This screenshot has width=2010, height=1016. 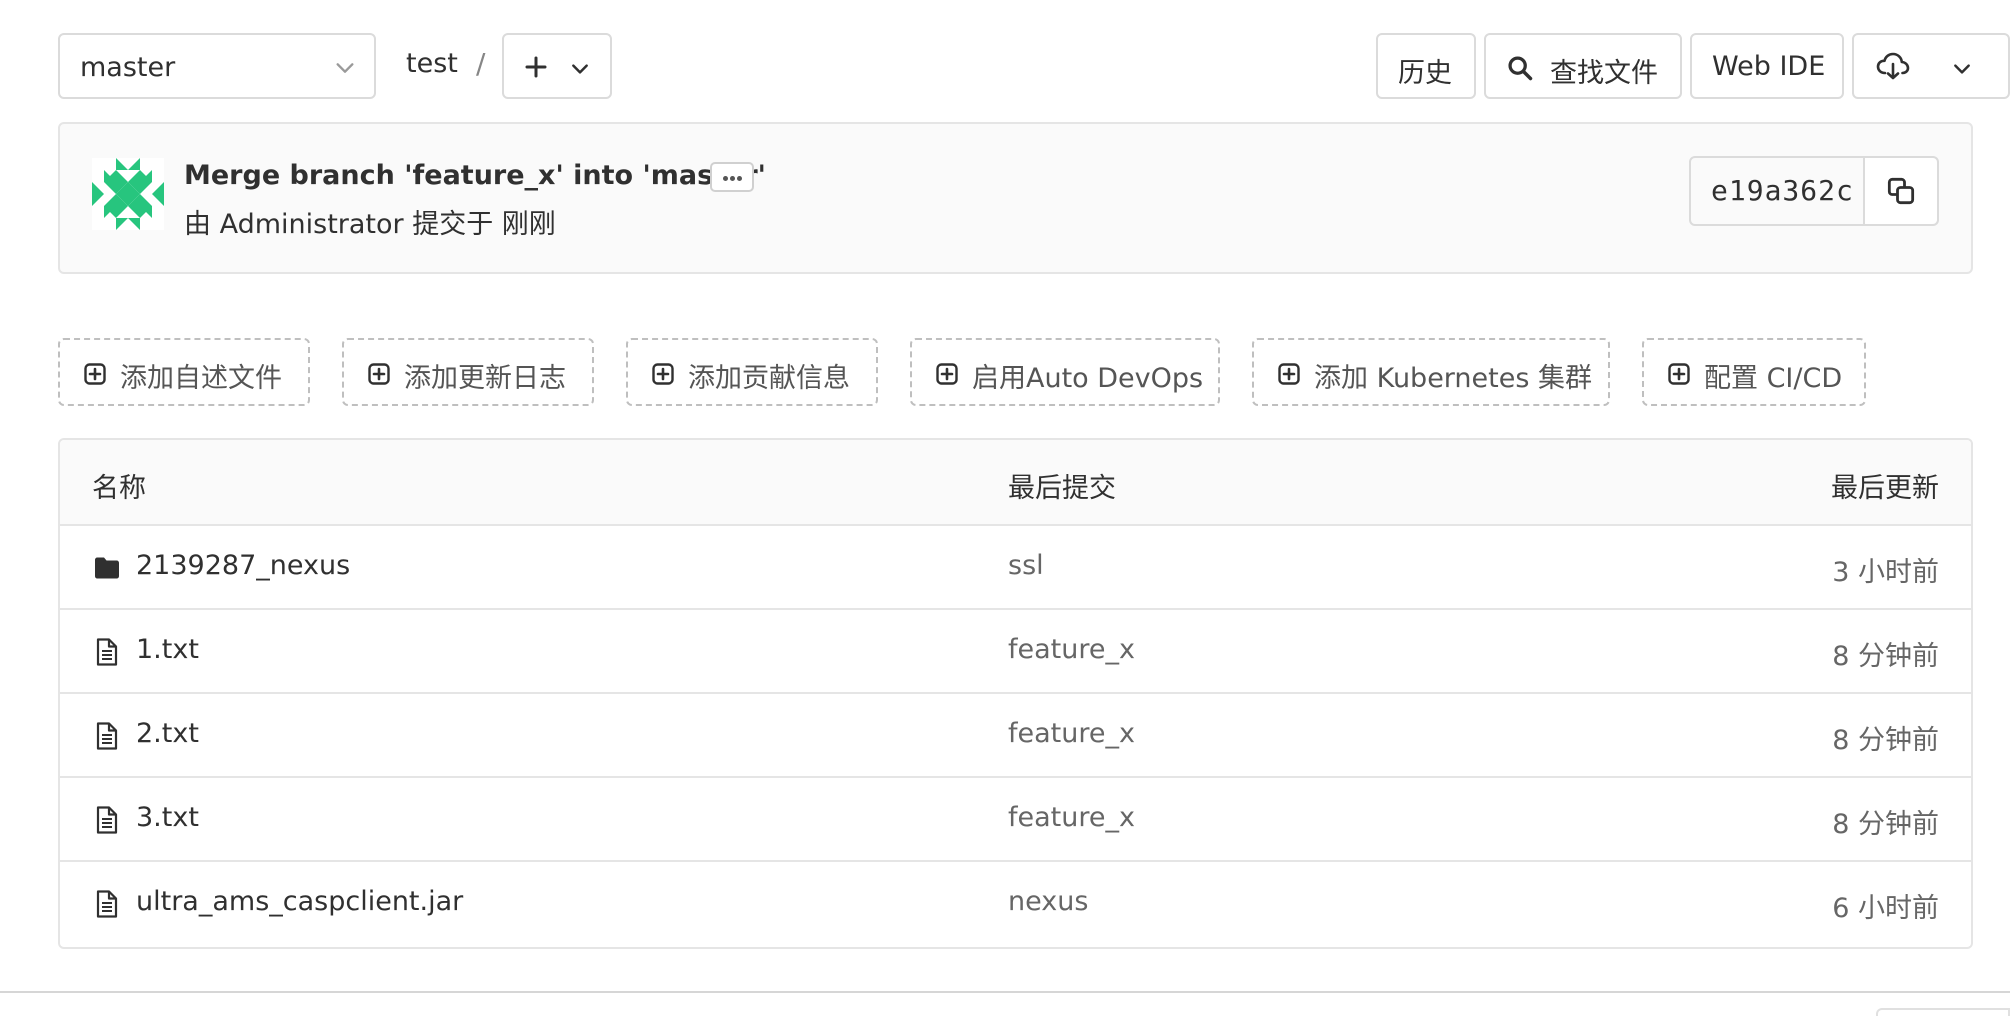 I want to click on commit-sha-group: e19a362c, so click(x=1814, y=191).